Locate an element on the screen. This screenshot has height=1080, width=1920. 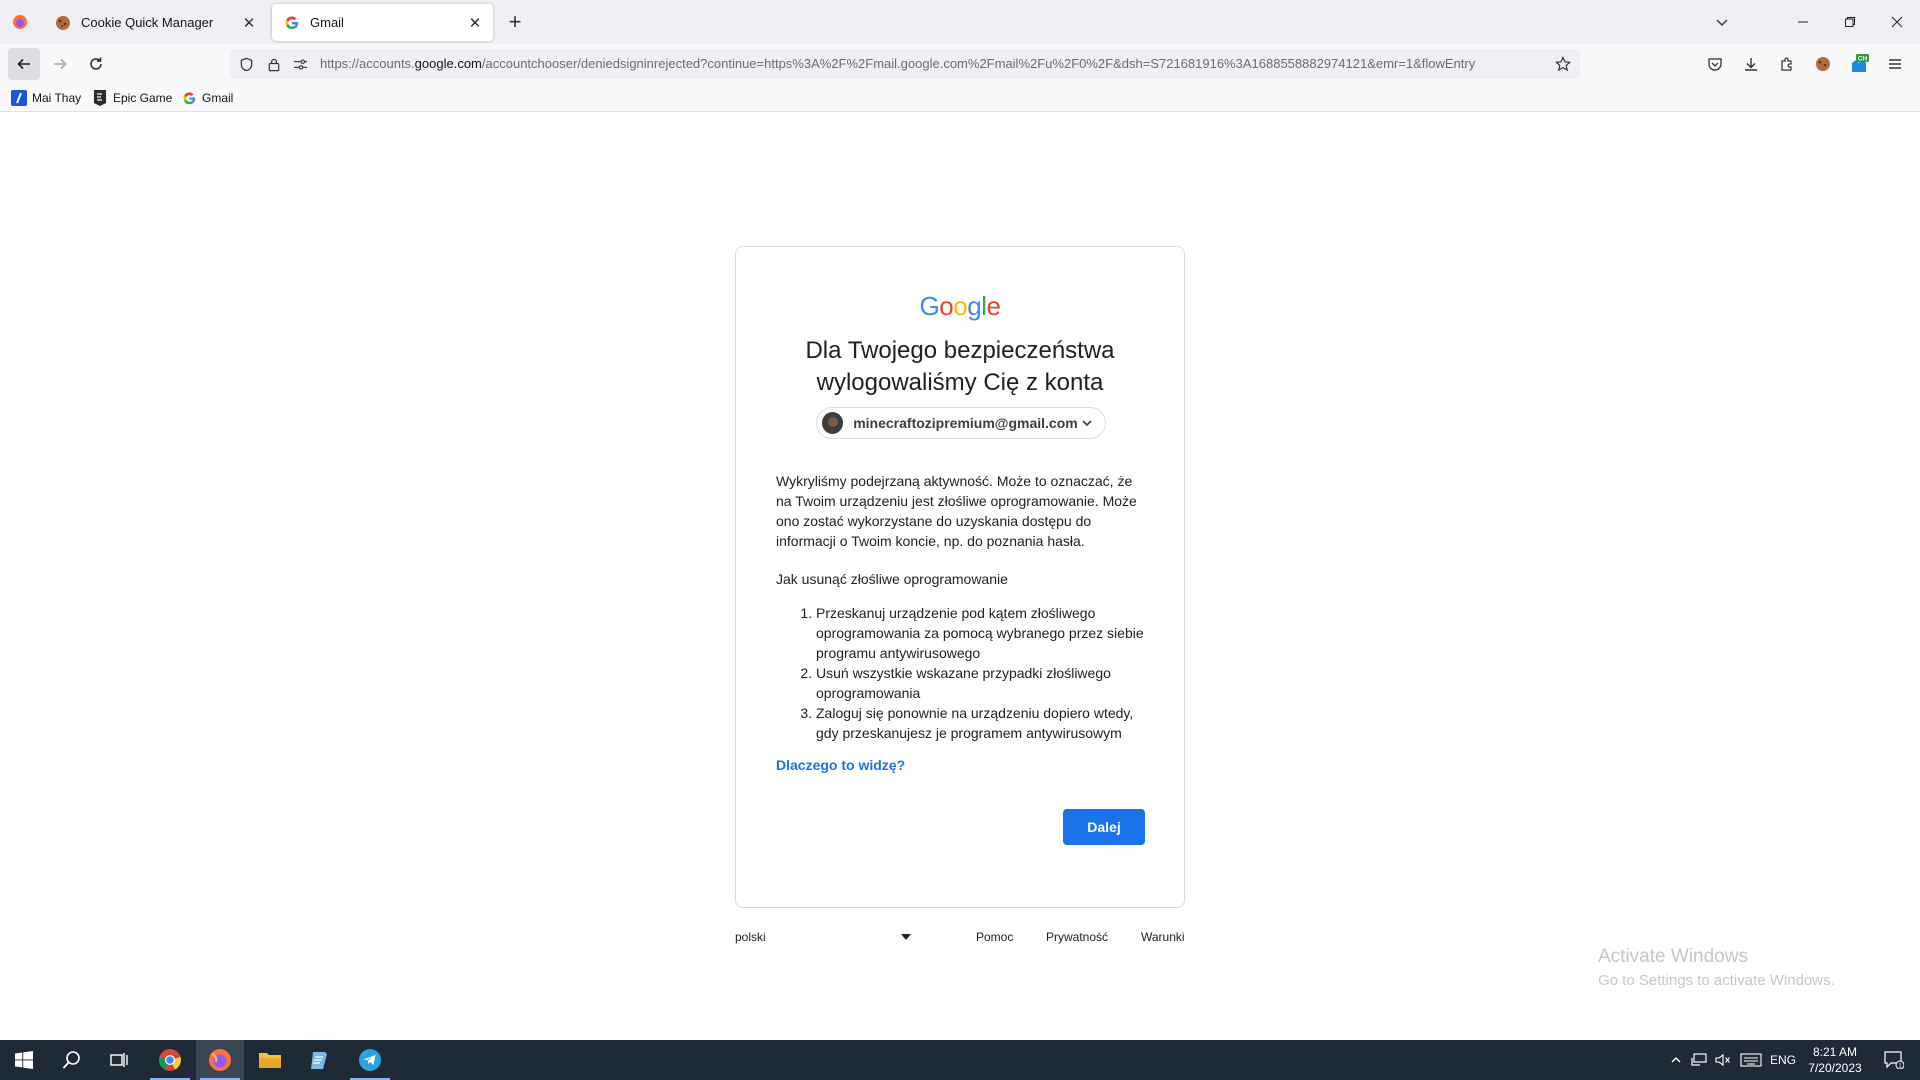
account-chooser-chip: minecraftozipremium@gmail.com is located at coordinates (961, 423).